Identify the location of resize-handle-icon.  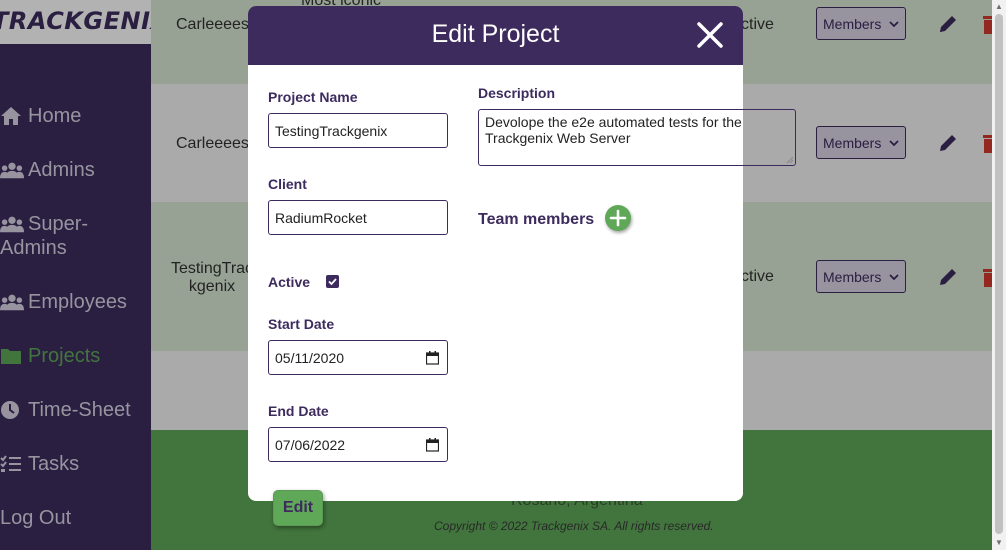
(790, 160).